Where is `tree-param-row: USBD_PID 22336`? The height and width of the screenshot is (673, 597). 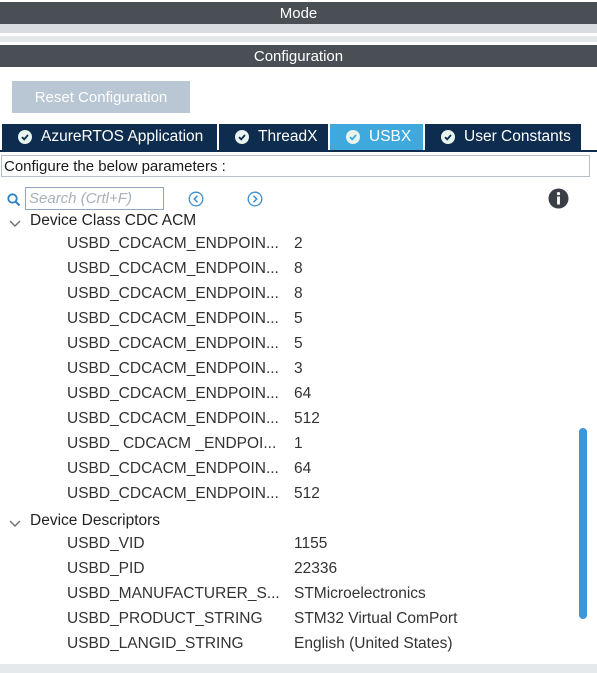
tree-param-row: USBD_PID 22336 is located at coordinates (289, 569).